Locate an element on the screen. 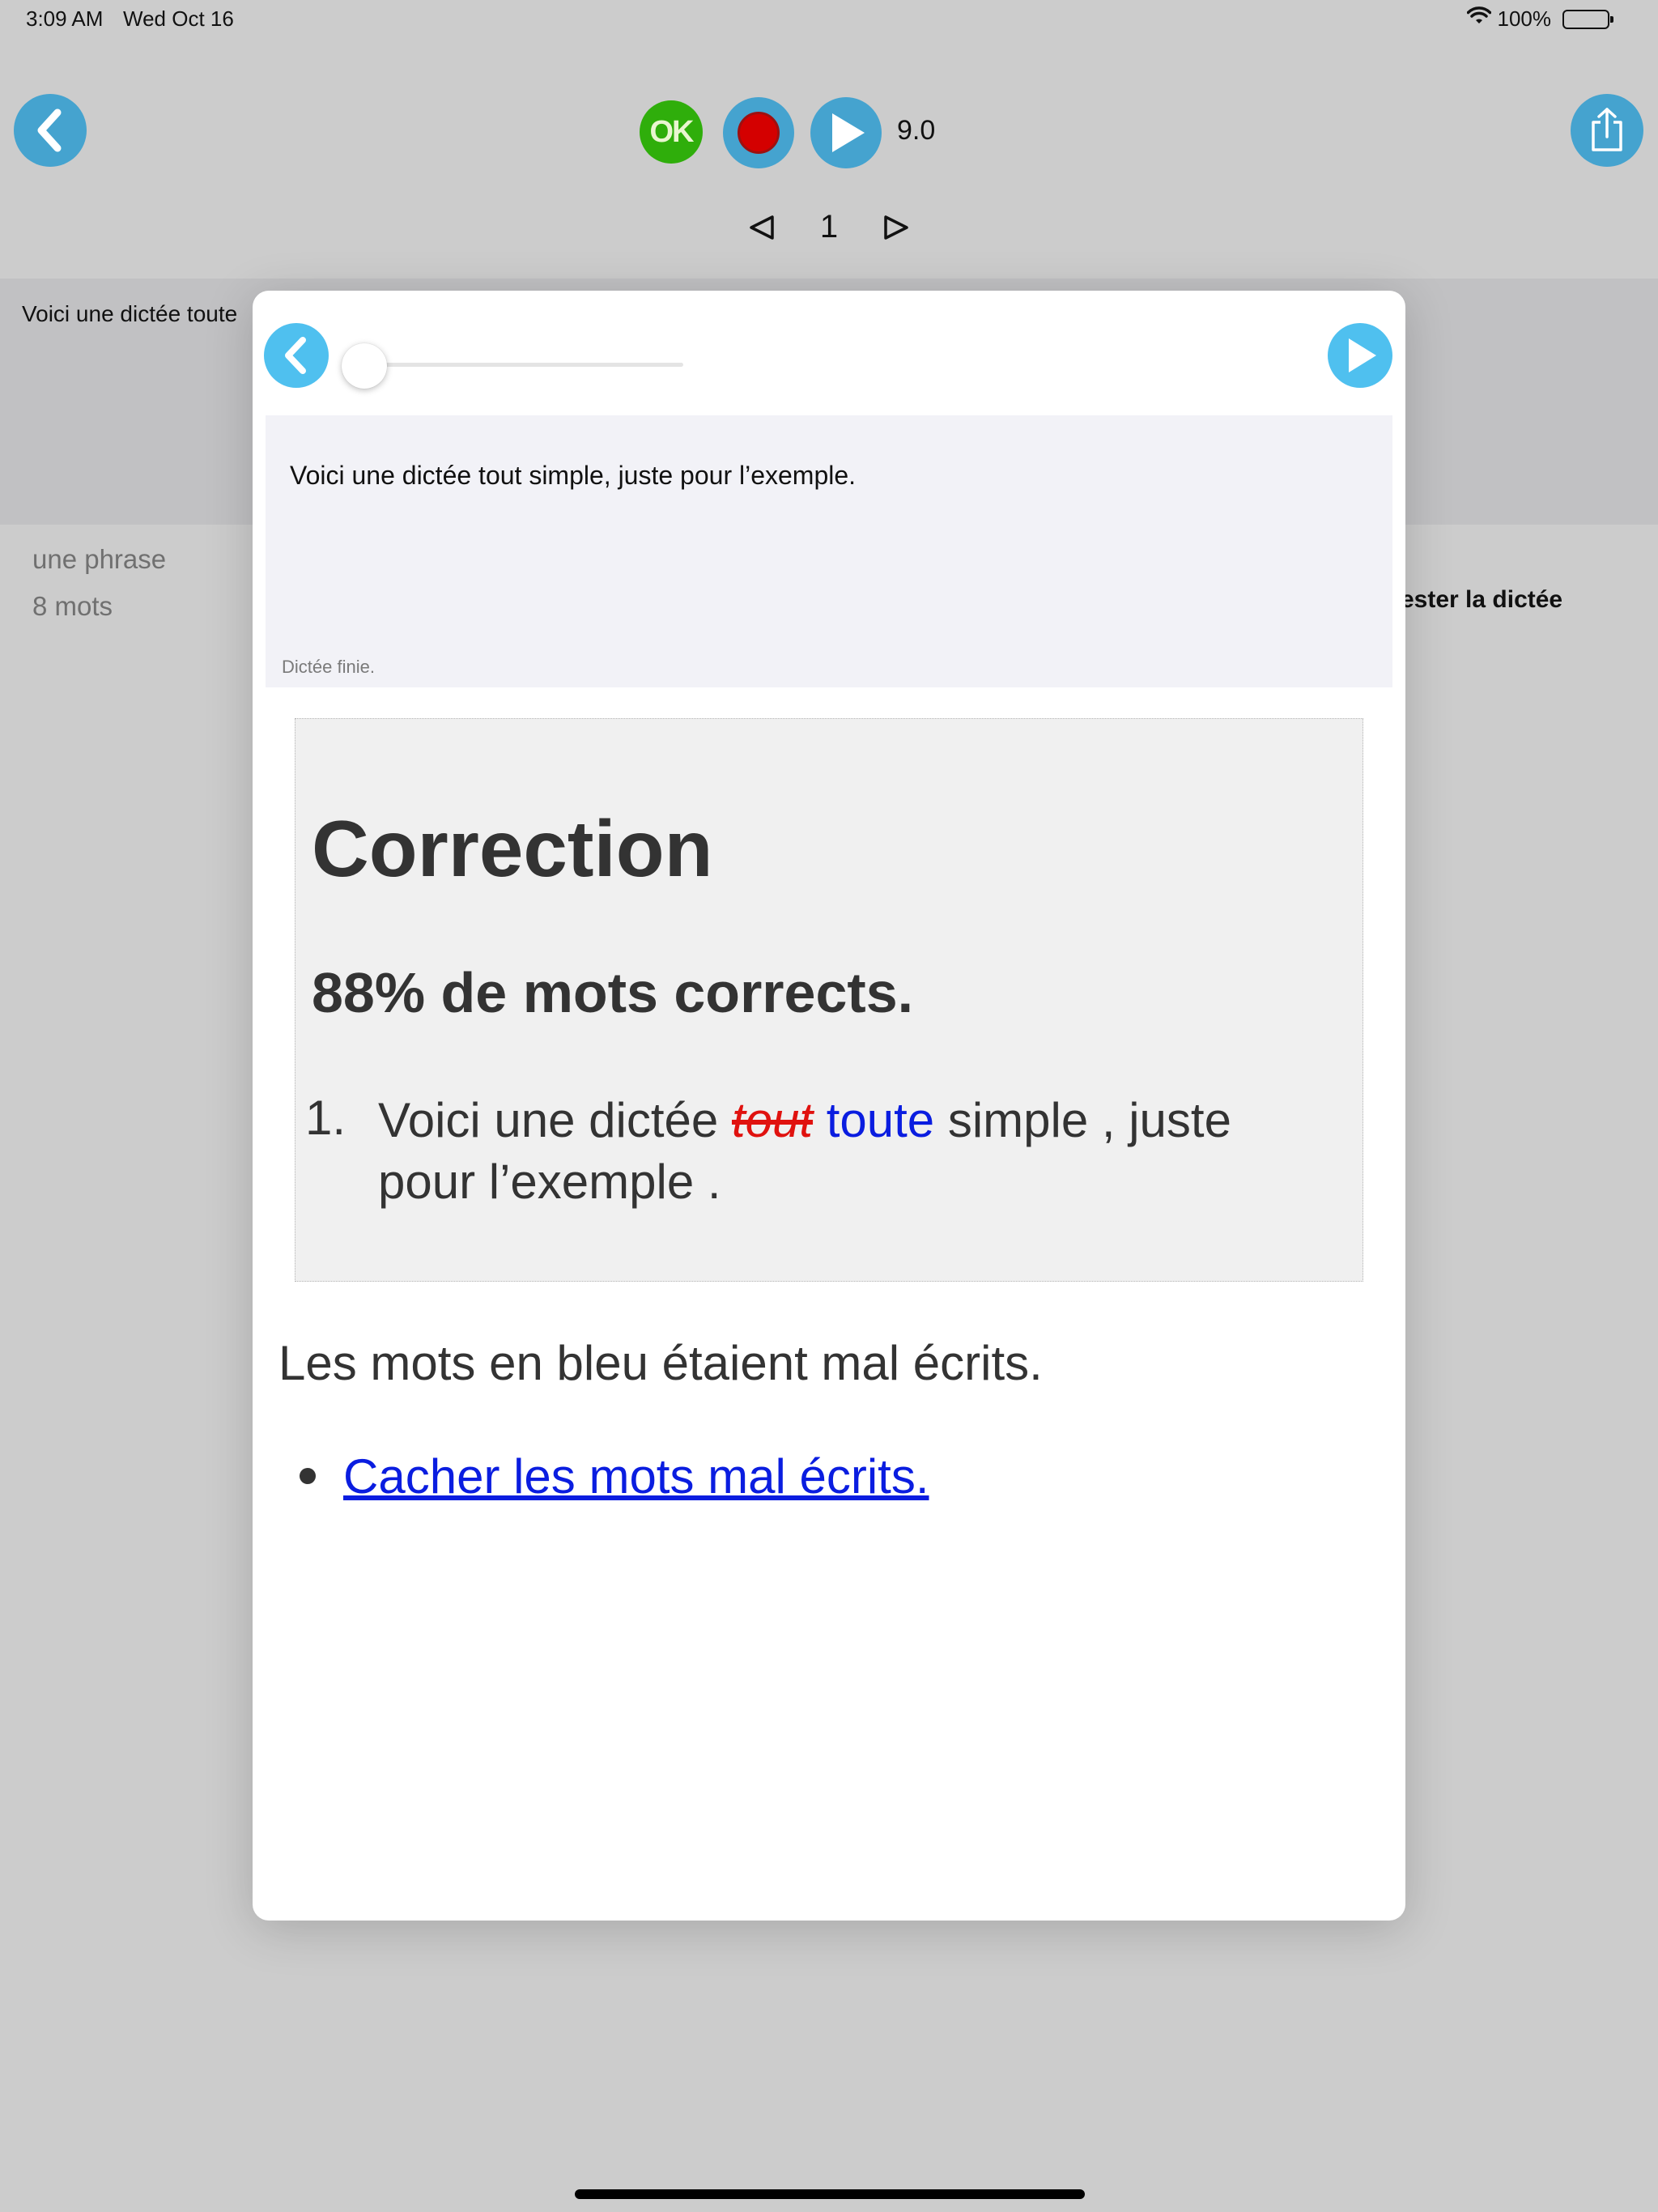  next-page-button is located at coordinates (896, 228).